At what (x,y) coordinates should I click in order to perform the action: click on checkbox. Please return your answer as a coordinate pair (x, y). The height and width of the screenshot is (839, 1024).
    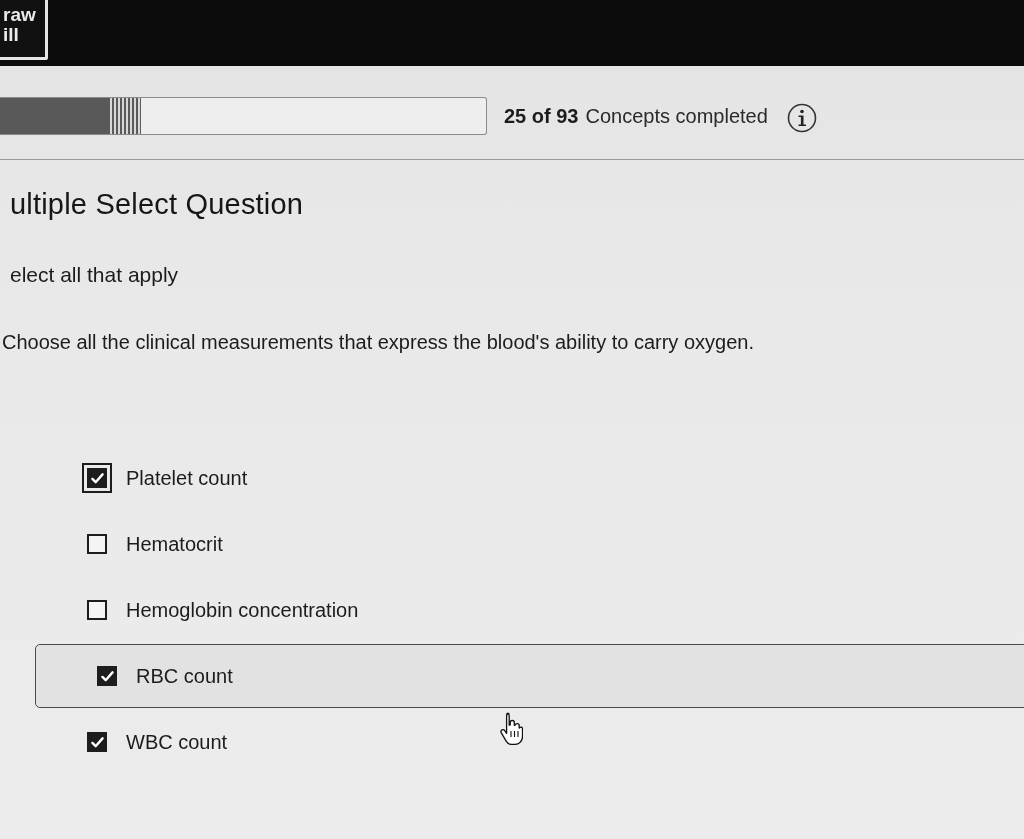
    Looking at the image, I should click on (97, 478).